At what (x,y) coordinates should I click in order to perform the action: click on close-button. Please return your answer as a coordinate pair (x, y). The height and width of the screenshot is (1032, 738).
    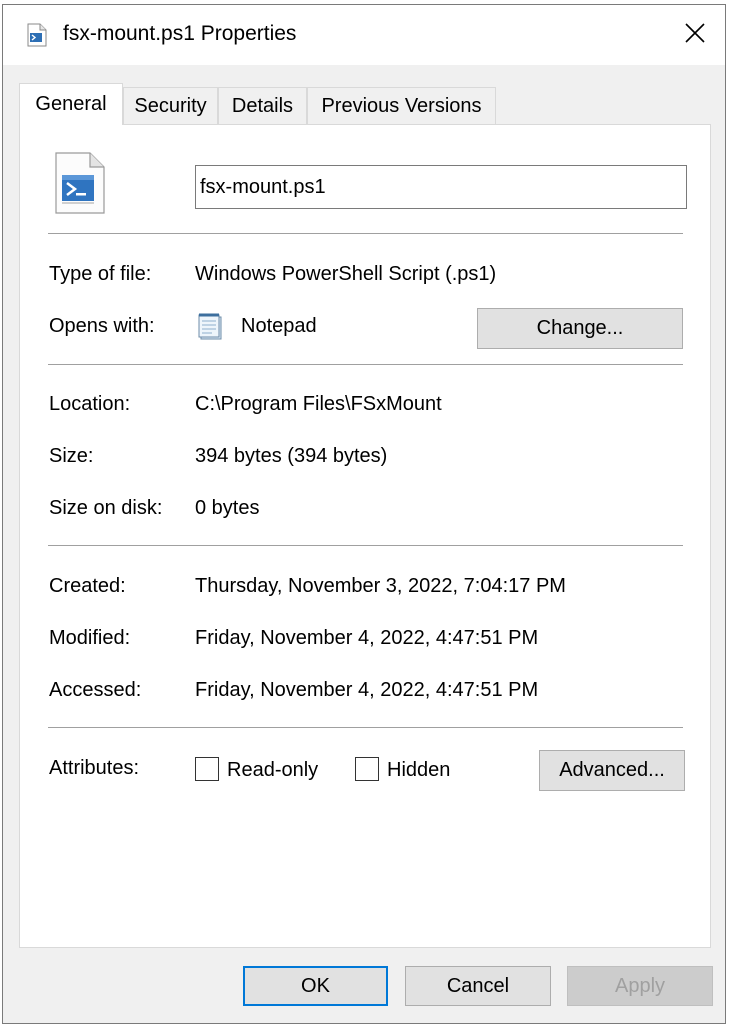
    Looking at the image, I should click on (695, 35).